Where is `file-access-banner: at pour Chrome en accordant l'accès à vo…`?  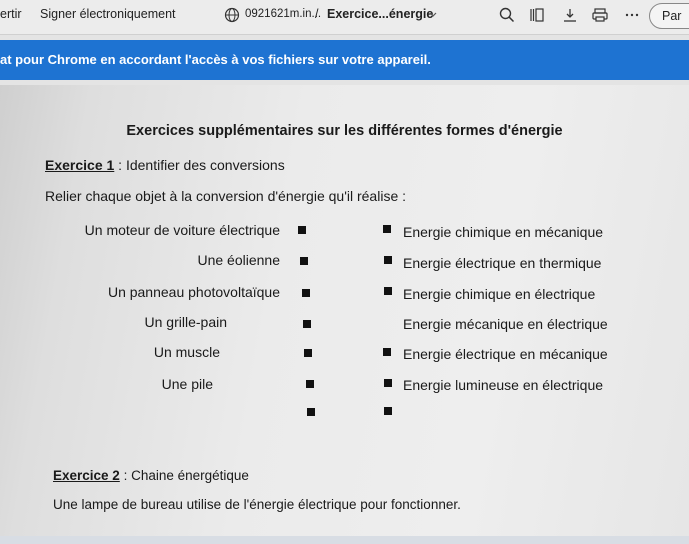 file-access-banner: at pour Chrome en accordant l'accès à vo… is located at coordinates (344, 60).